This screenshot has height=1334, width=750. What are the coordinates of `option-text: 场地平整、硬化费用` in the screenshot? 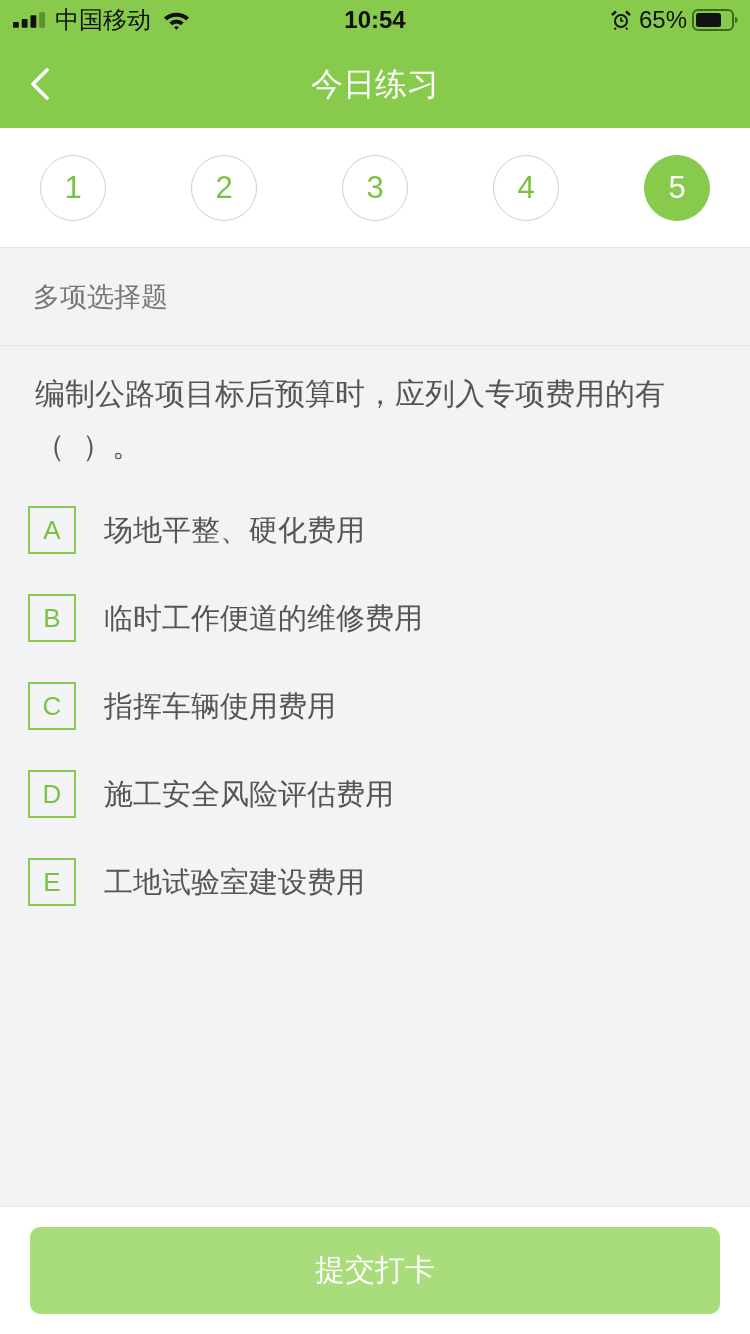 It's located at (234, 530).